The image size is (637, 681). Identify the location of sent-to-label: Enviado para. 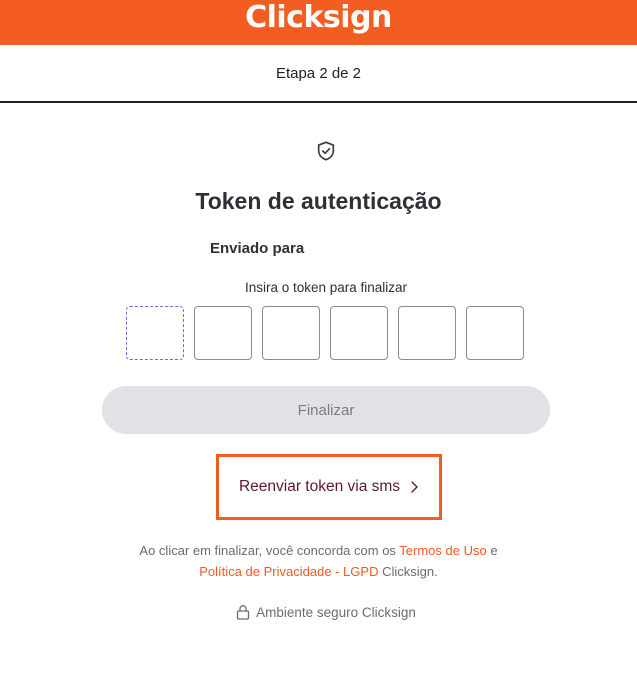
(257, 248).